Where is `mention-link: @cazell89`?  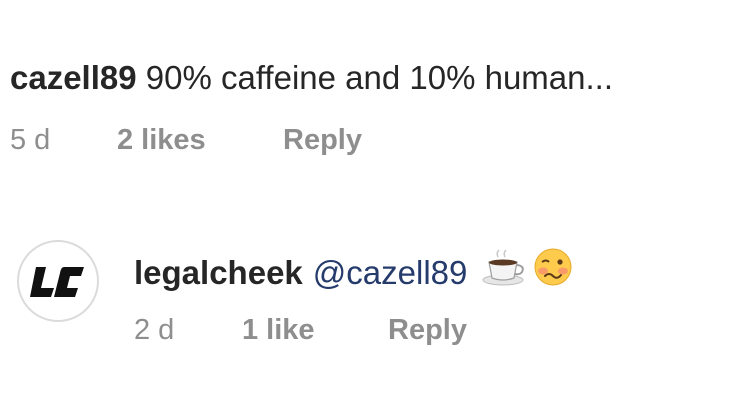 mention-link: @cazell89 is located at coordinates (390, 273).